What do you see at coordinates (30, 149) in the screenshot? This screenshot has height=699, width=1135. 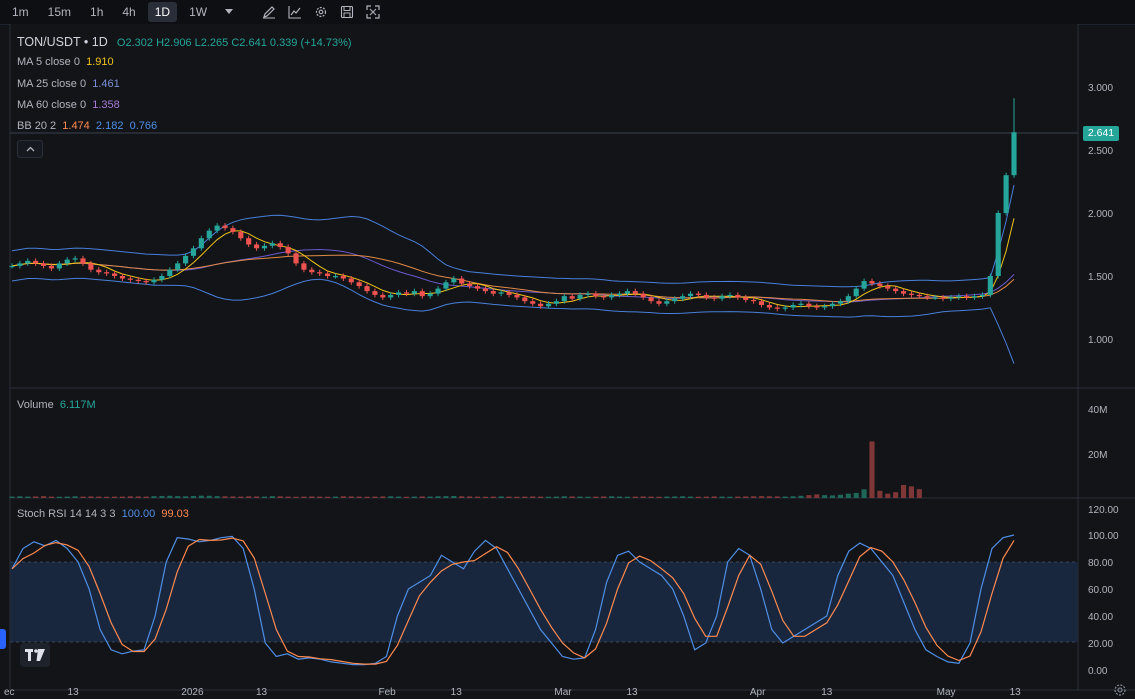 I see `collapse-legend-button` at bounding box center [30, 149].